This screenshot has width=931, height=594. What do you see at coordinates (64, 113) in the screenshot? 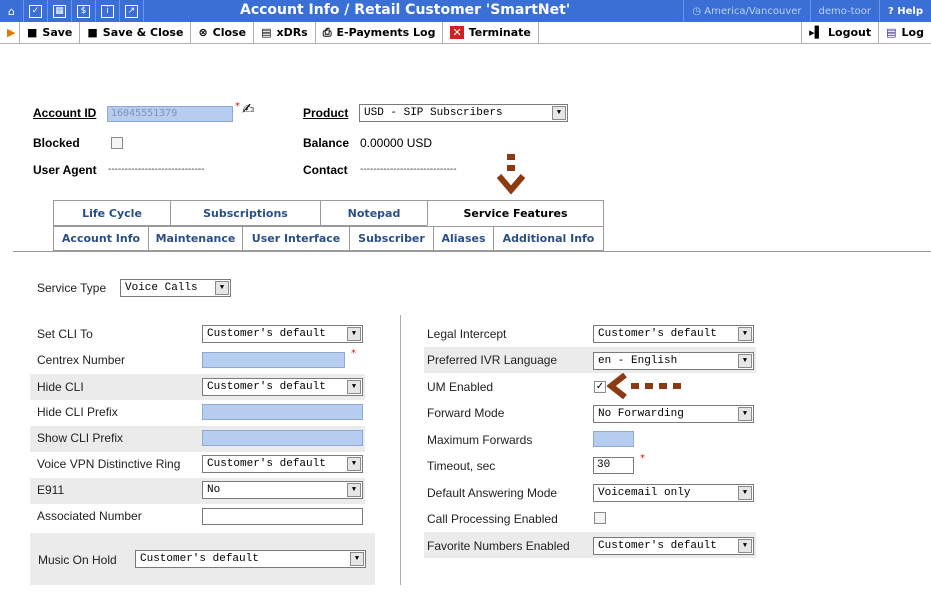
I see `account-id-label: Account ID` at bounding box center [64, 113].